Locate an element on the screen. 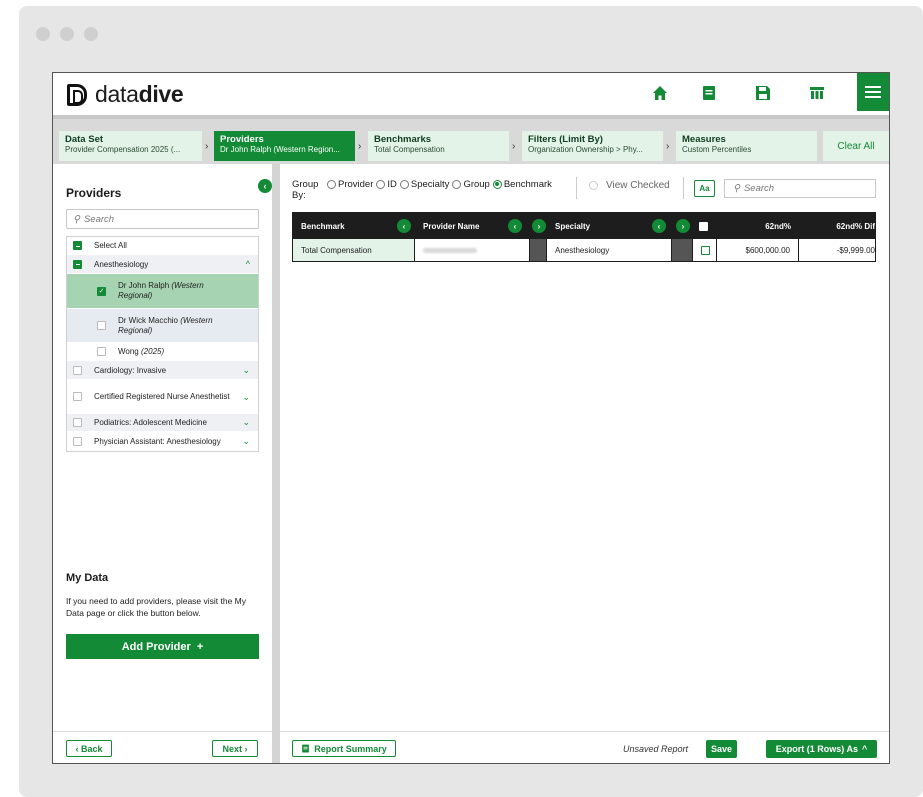  plus-icon: + is located at coordinates (200, 646).